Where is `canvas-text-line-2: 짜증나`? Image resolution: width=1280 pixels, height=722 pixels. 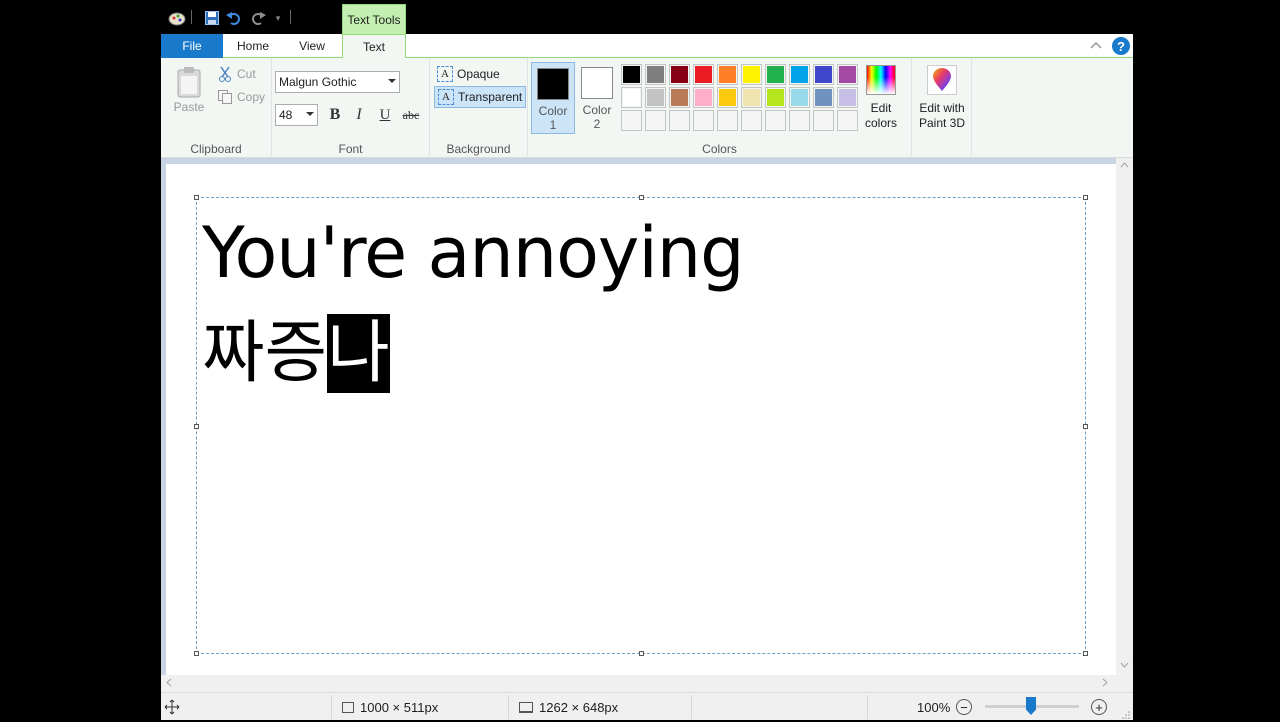 canvas-text-line-2: 짜증나 is located at coordinates (296, 354).